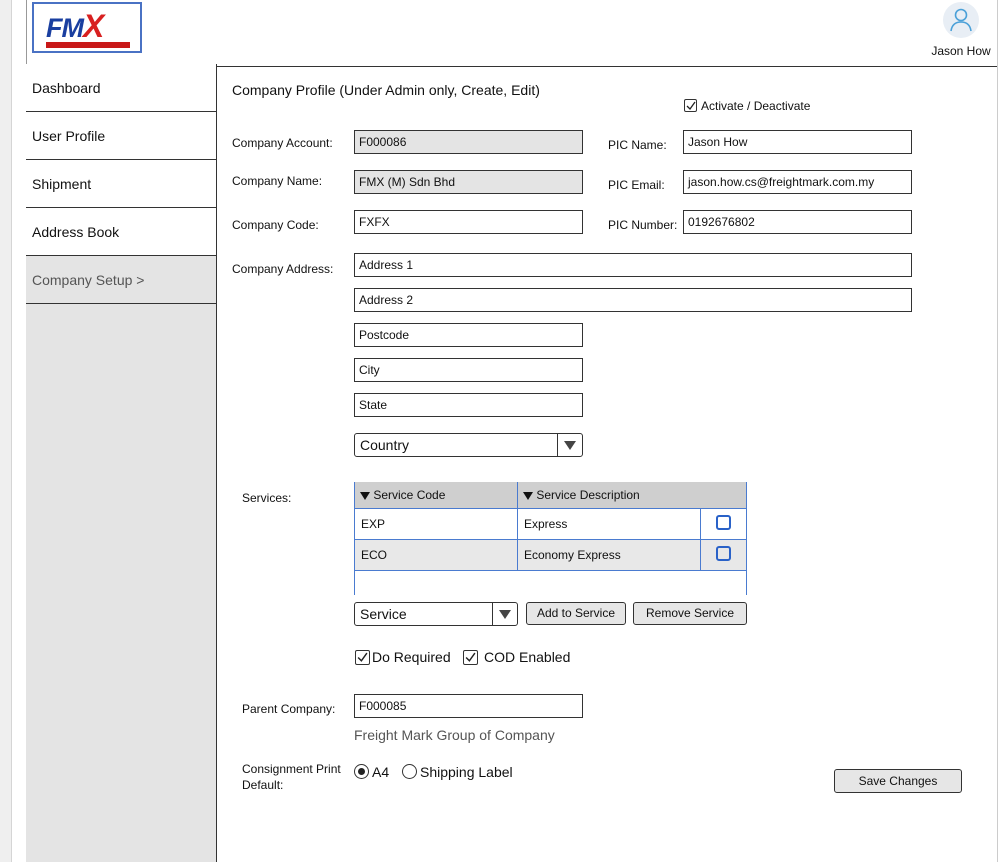 Image resolution: width=1008 pixels, height=862 pixels. Describe the element at coordinates (291, 769) in the screenshot. I see `consignment-label-line1: Consignment Print` at that location.